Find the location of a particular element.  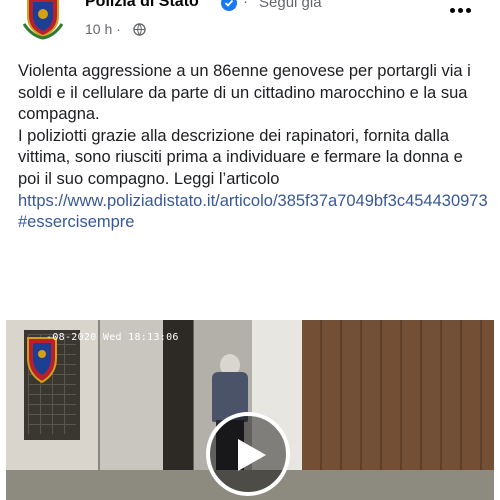

cctv-timestamp: -08-2020 Wed 18:13:06 is located at coordinates (112, 337).